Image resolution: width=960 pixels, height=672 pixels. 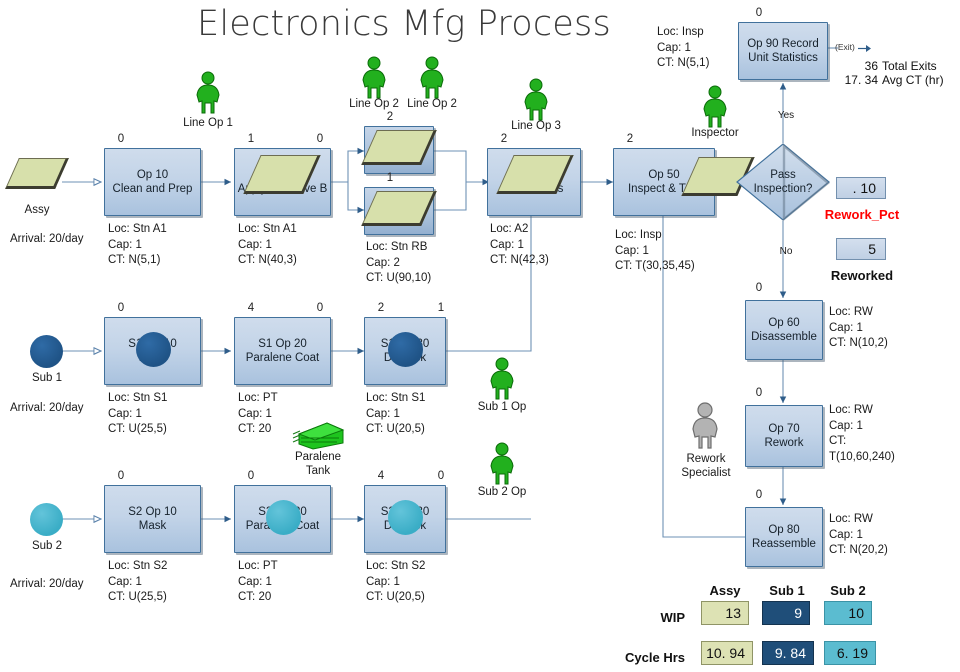 What do you see at coordinates (399, 208) in the screenshot?
I see `entity-on-op30-b` at bounding box center [399, 208].